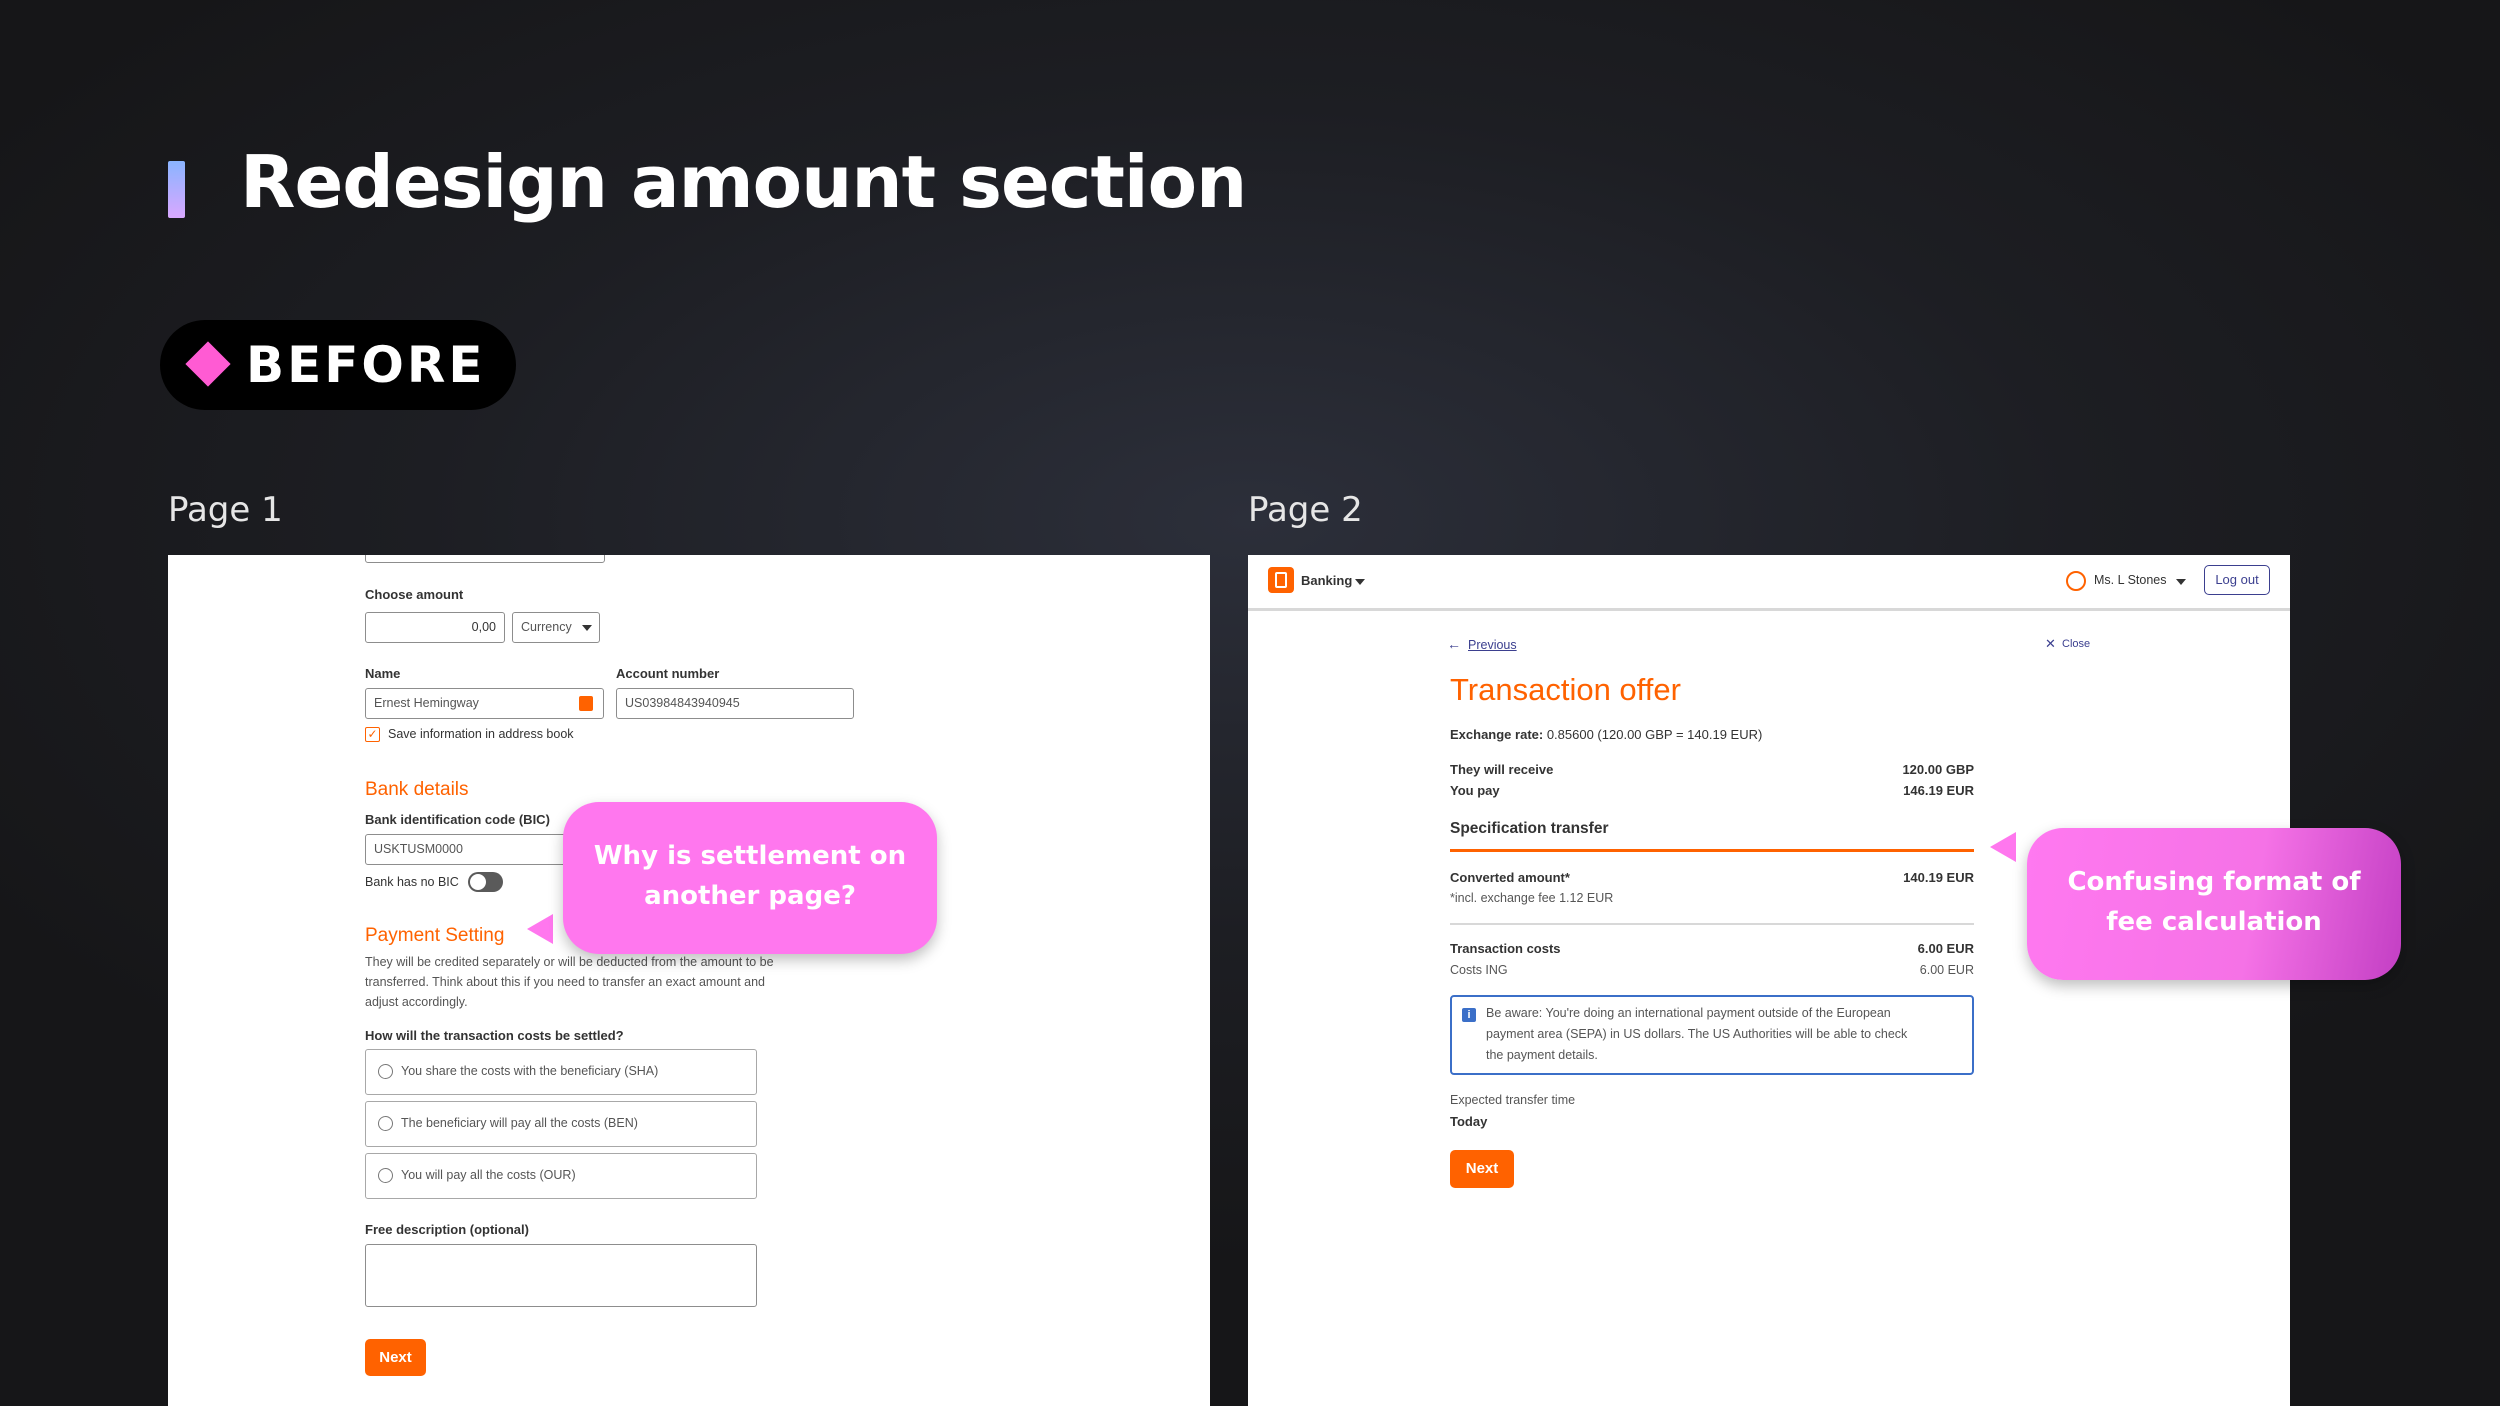 Image resolution: width=2500 pixels, height=1406 pixels. What do you see at coordinates (1529, 828) in the screenshot?
I see `specification-heading: Specification transfer` at bounding box center [1529, 828].